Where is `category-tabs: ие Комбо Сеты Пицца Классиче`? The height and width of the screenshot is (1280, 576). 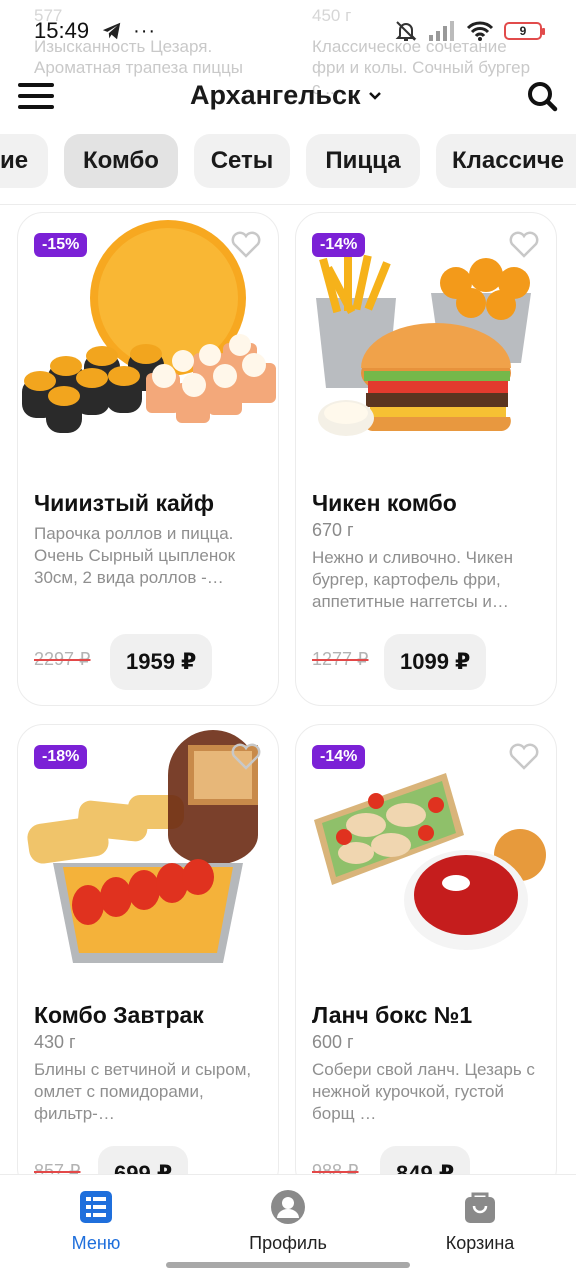 category-tabs: ие Комбо Сеты Пицца Классиче is located at coordinates (288, 162).